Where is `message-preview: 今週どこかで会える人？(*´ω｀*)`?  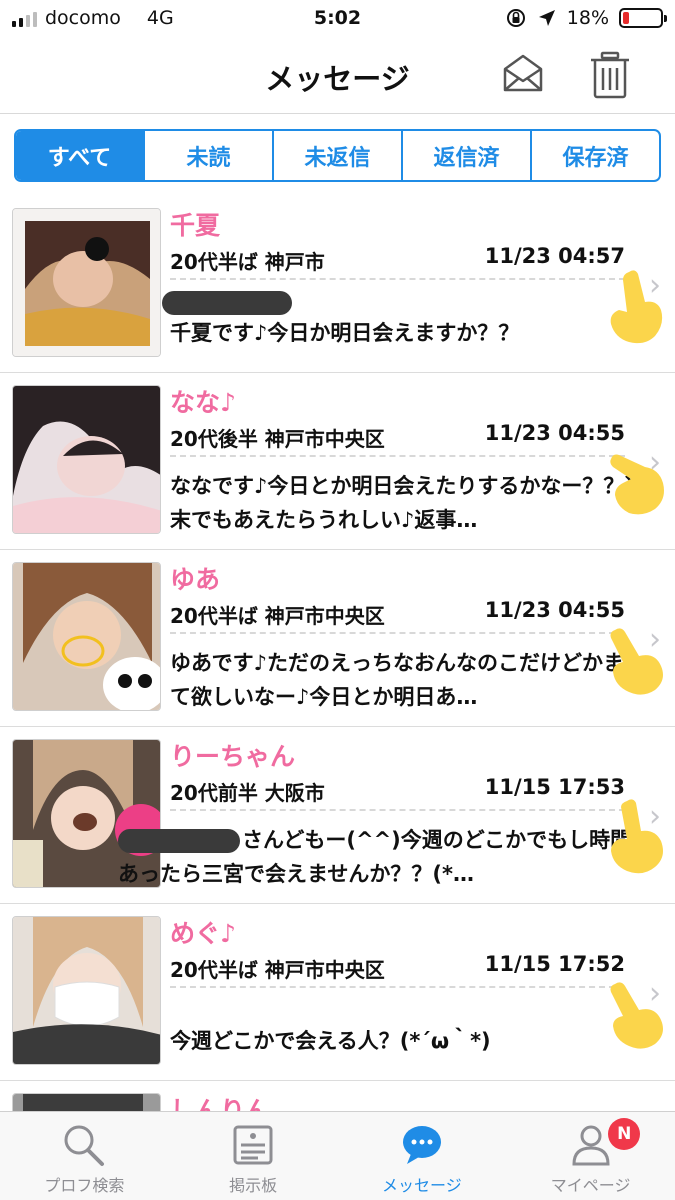 message-preview: 今週どこかで会える人？(*´ω｀*) is located at coordinates (330, 1041).